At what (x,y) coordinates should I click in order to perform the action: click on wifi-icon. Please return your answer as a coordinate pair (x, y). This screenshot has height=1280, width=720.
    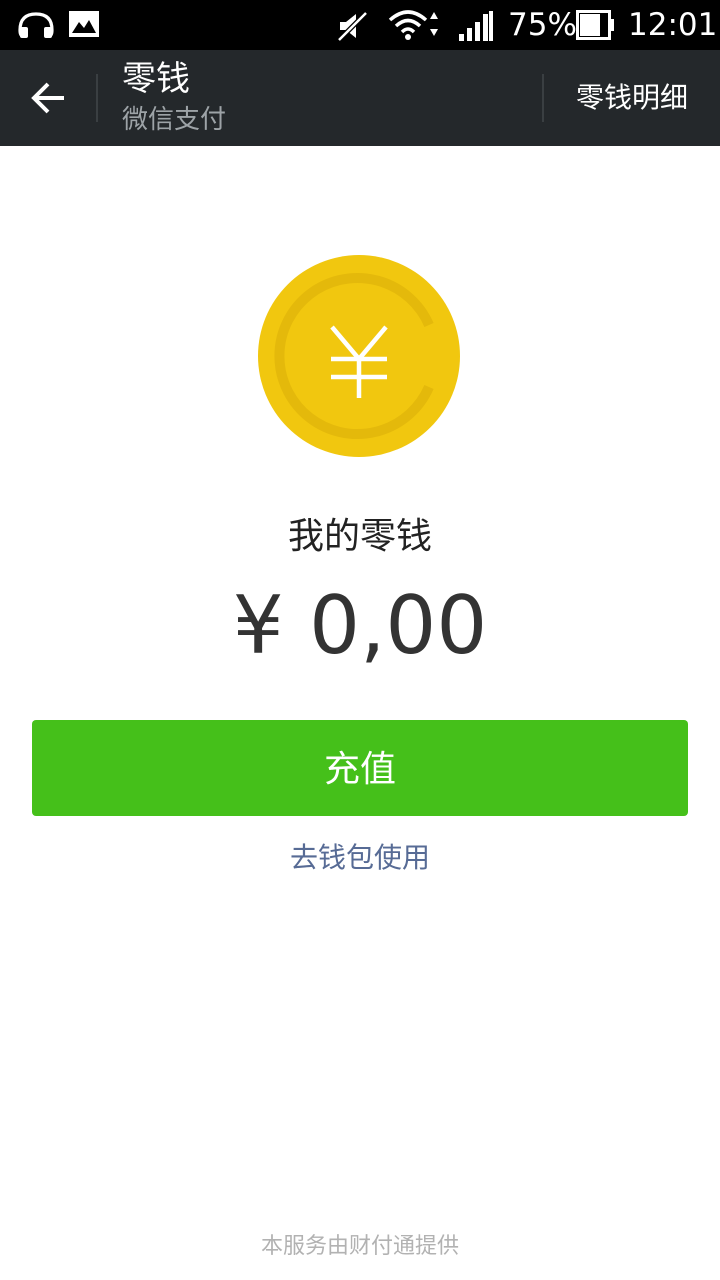
    Looking at the image, I should click on (413, 25).